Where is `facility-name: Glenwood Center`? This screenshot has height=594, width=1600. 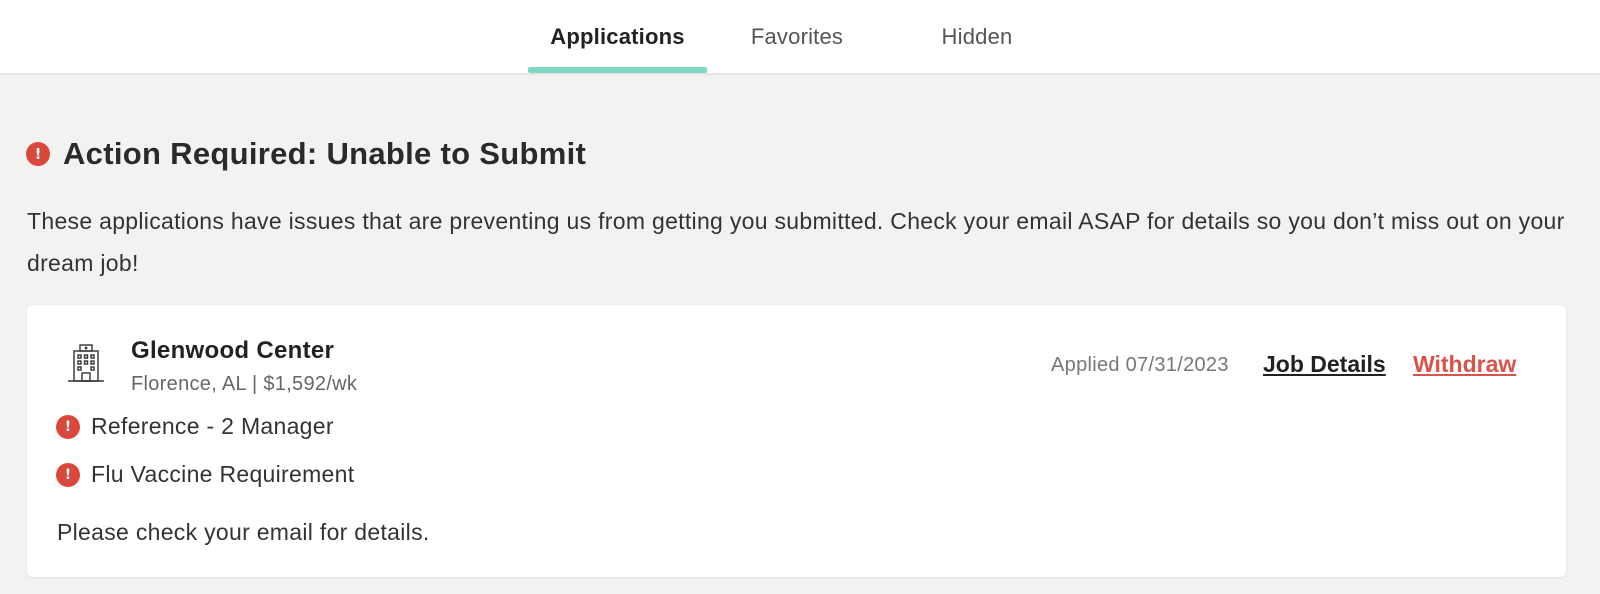
facility-name: Glenwood Center is located at coordinates (233, 350).